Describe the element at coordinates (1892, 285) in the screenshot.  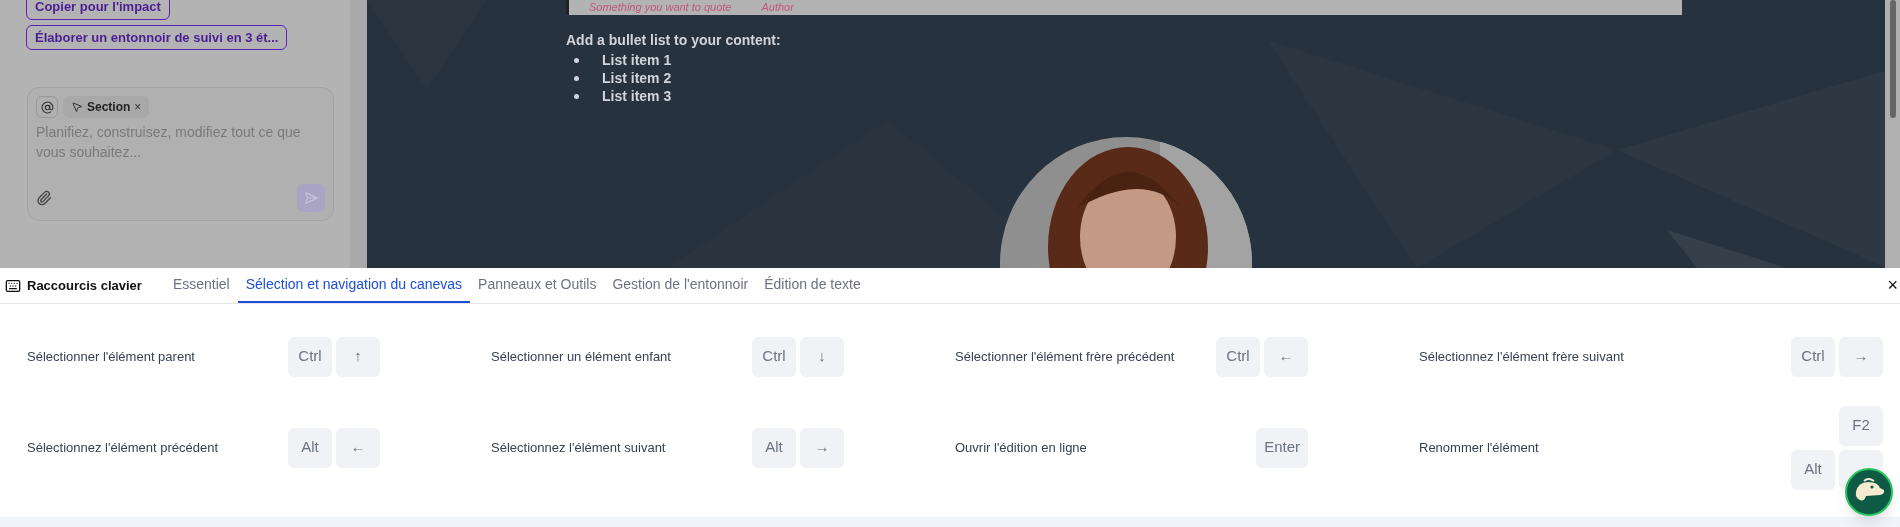
I see `close-button: ×` at that location.